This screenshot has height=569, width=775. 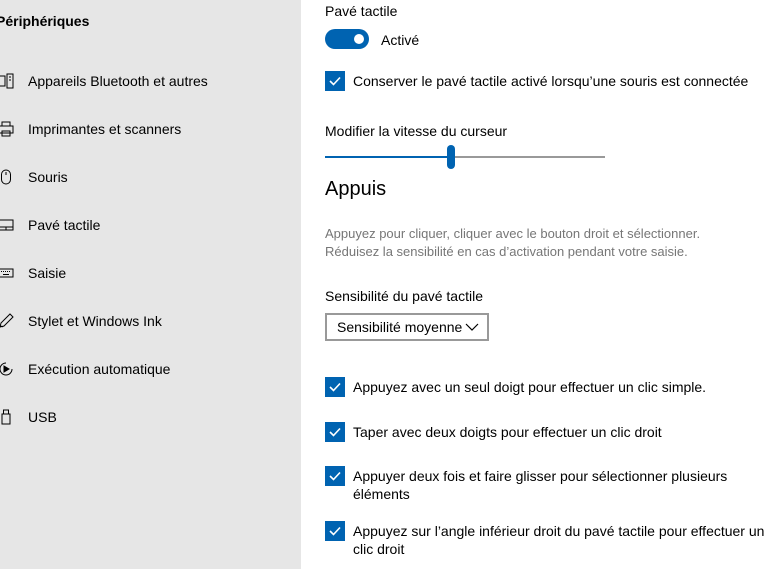 I want to click on touchpad-icon, so click(x=7, y=225).